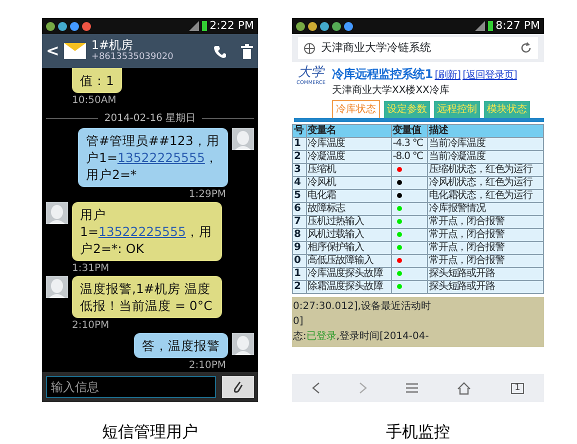 The image size is (577, 444). What do you see at coordinates (391, 91) in the screenshot?
I see `site-subtitle: 天津商业大学XX楼XX冷库` at bounding box center [391, 91].